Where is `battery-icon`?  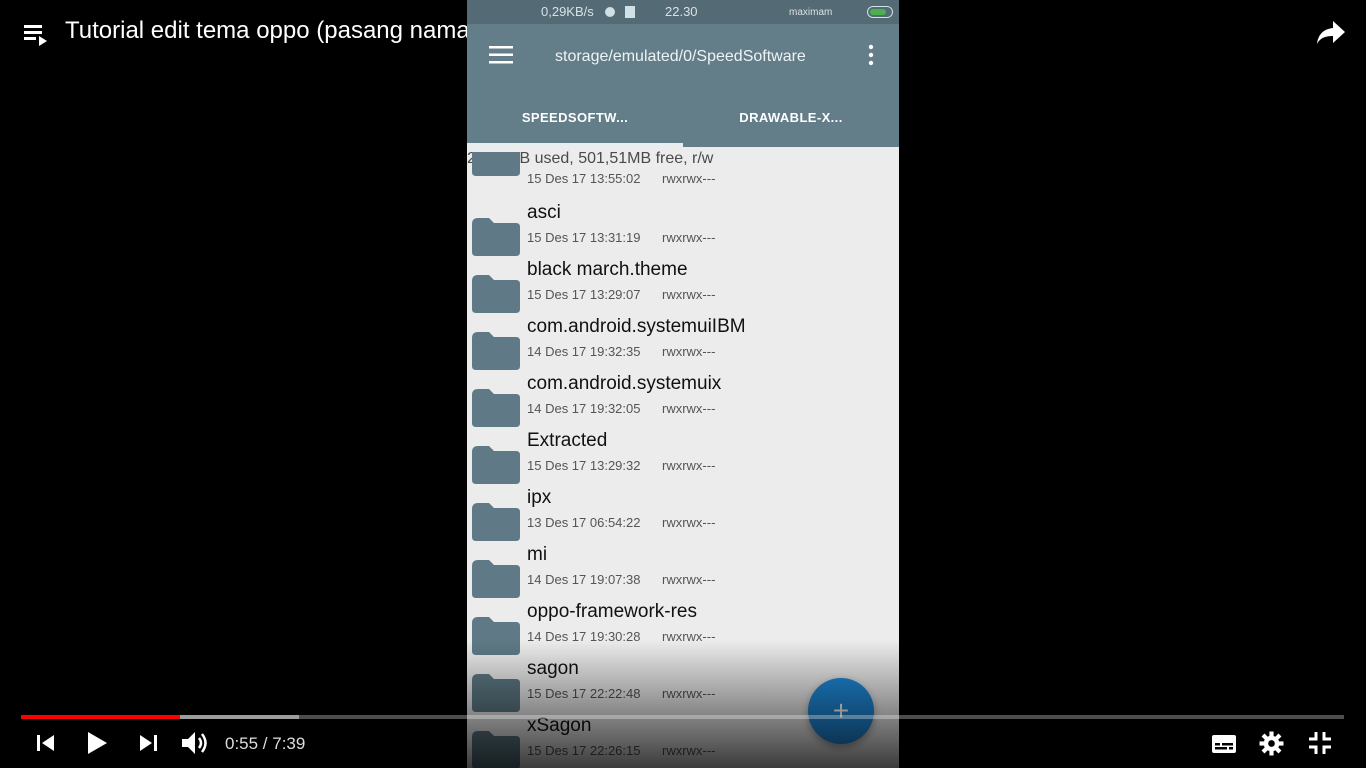 battery-icon is located at coordinates (880, 12).